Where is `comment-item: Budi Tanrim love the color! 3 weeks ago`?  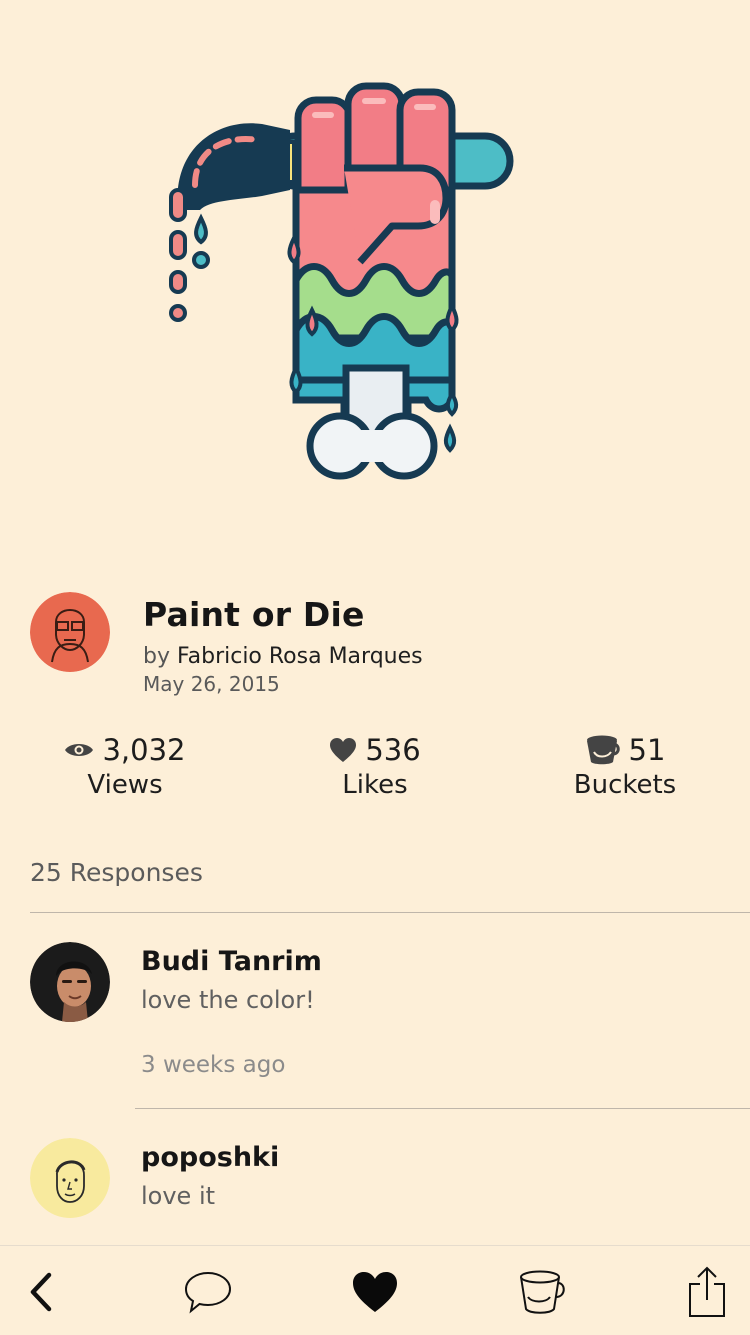
comment-item: Budi Tanrim love the color! 3 weeks ago is located at coordinates (390, 1017).